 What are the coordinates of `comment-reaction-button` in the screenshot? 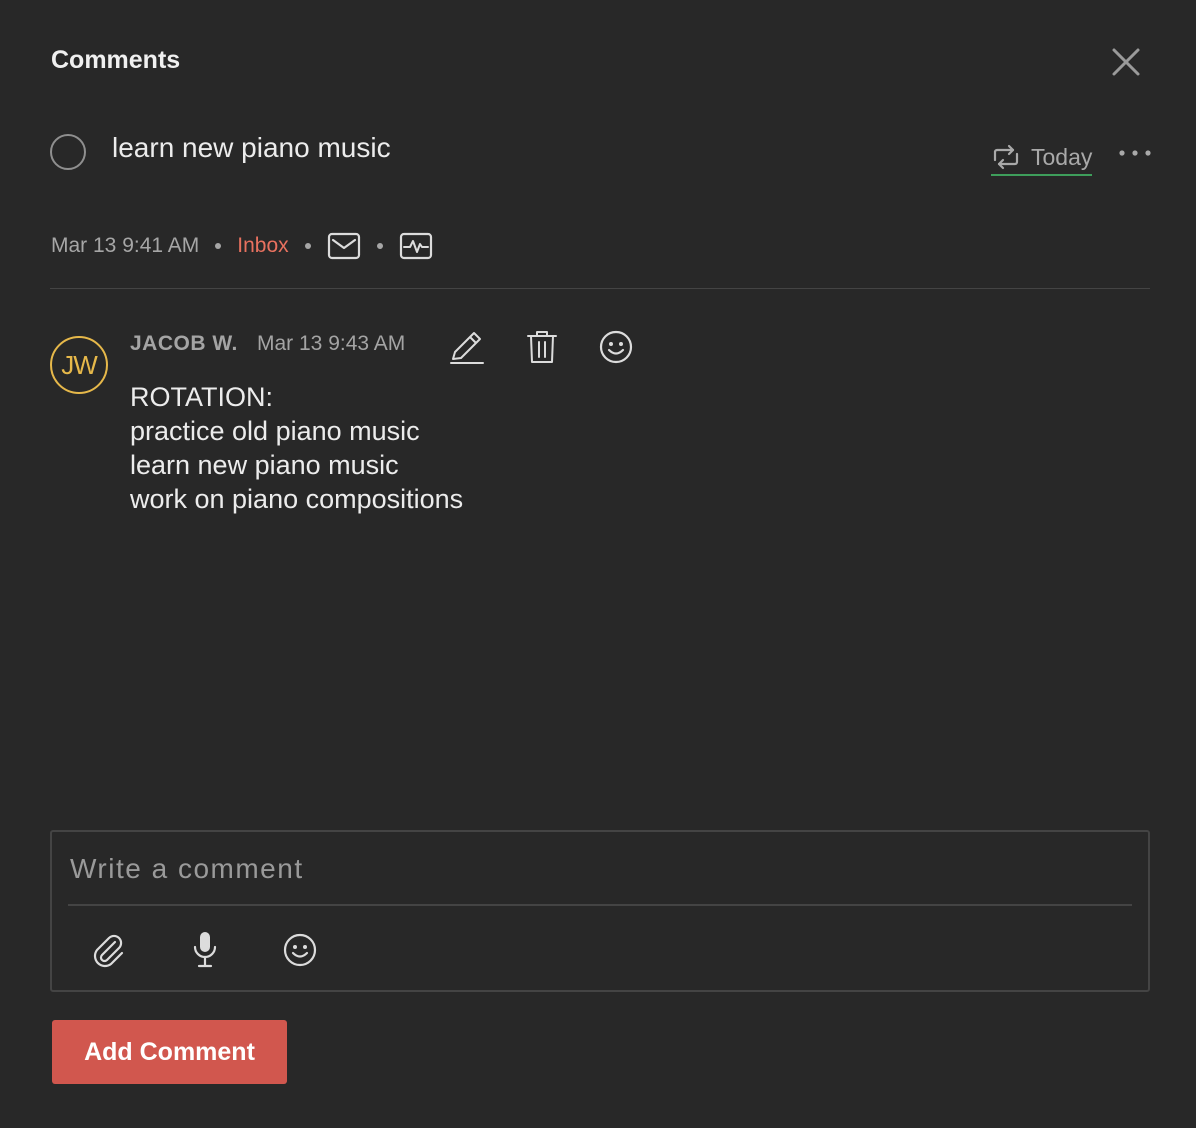 It's located at (616, 347).